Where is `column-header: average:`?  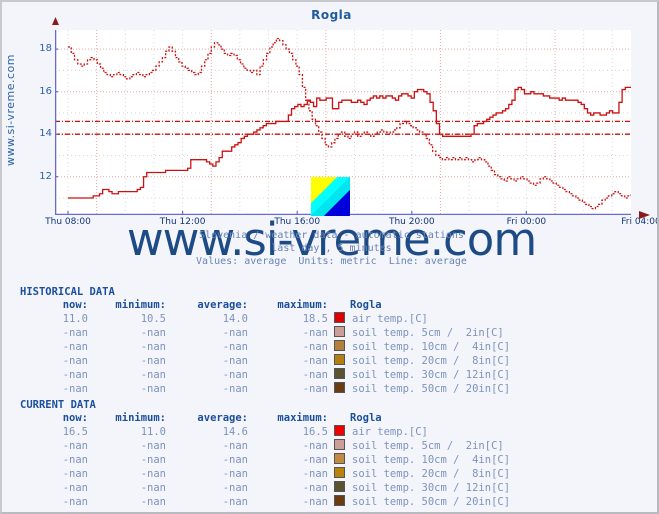 column-header: average: is located at coordinates (222, 305).